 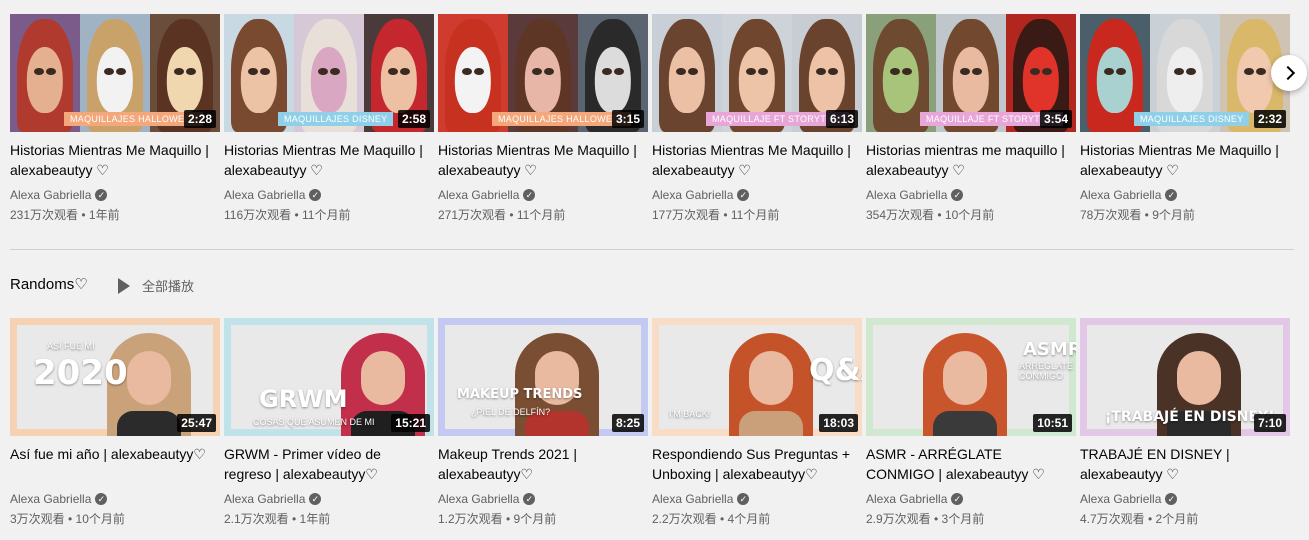 I want to click on video-thumbnail: MAQUILLAJES DISNEY 2:58, so click(x=329, y=73).